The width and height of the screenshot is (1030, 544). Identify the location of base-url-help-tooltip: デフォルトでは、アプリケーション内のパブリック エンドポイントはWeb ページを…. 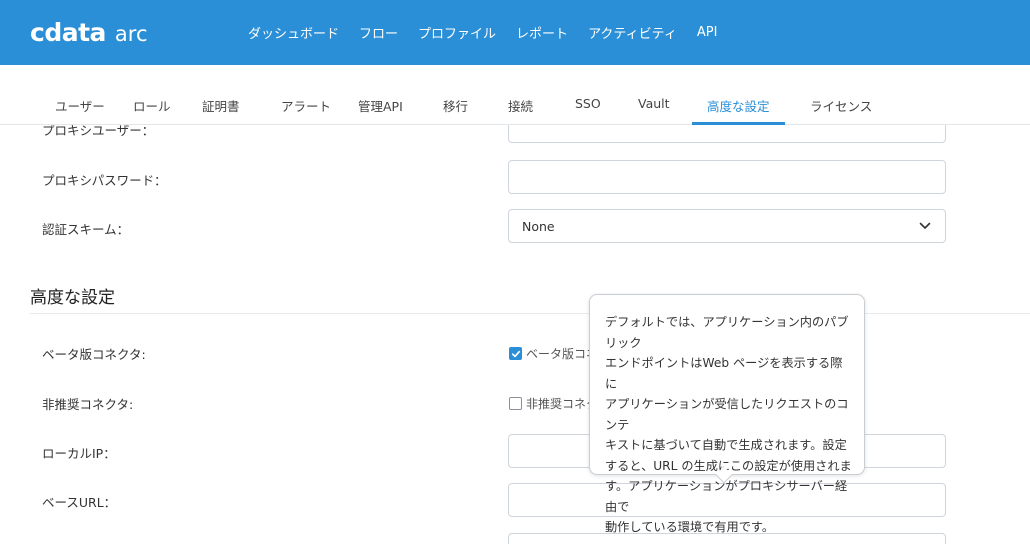
(727, 414).